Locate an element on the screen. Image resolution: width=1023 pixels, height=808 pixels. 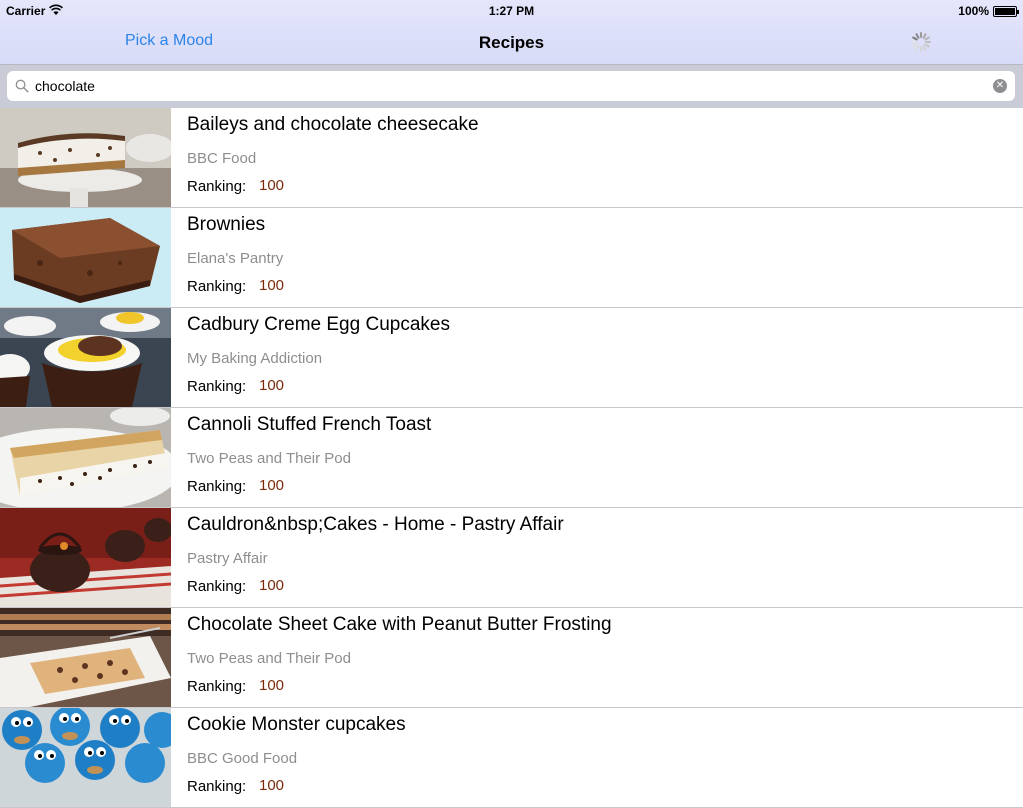
battery-icon is located at coordinates (1006, 11).